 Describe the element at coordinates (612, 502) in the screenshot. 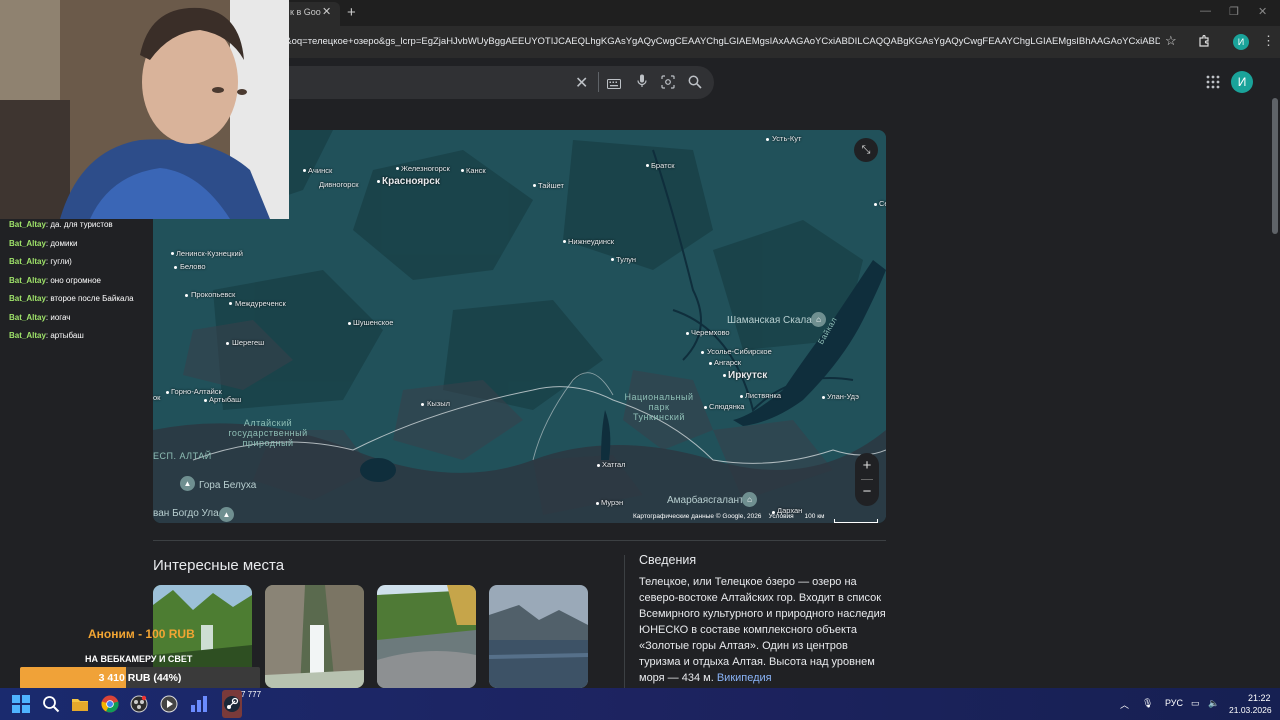

I see `map-city-label: Мурэн` at that location.